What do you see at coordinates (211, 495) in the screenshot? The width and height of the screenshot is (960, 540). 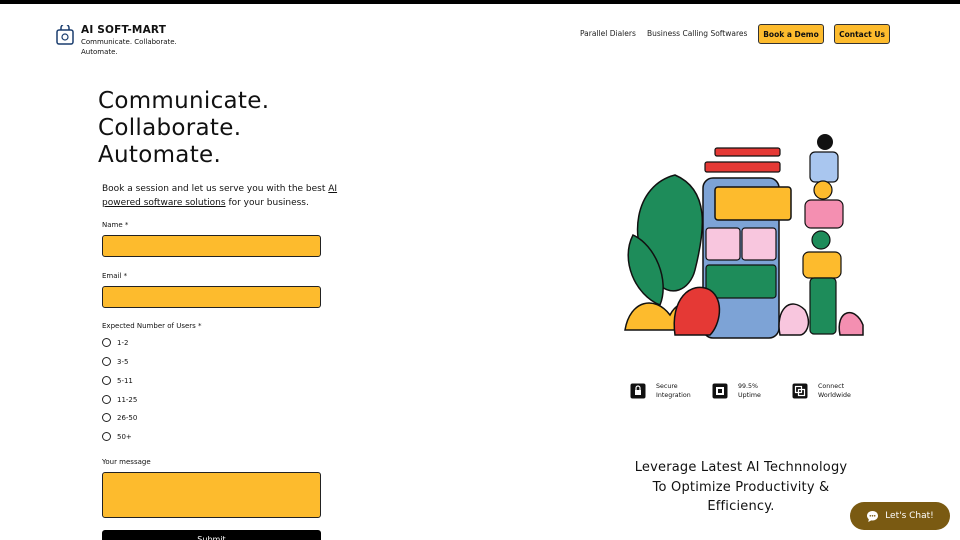 I see `message-textarea` at bounding box center [211, 495].